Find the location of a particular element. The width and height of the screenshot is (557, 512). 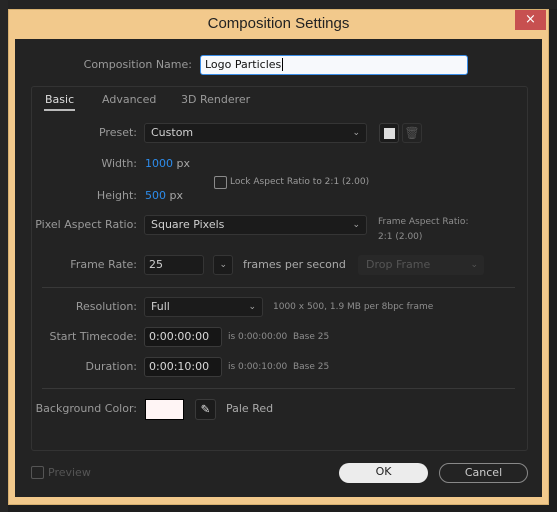

drop-frame-select: Drop Frame ⌄ is located at coordinates (421, 265).